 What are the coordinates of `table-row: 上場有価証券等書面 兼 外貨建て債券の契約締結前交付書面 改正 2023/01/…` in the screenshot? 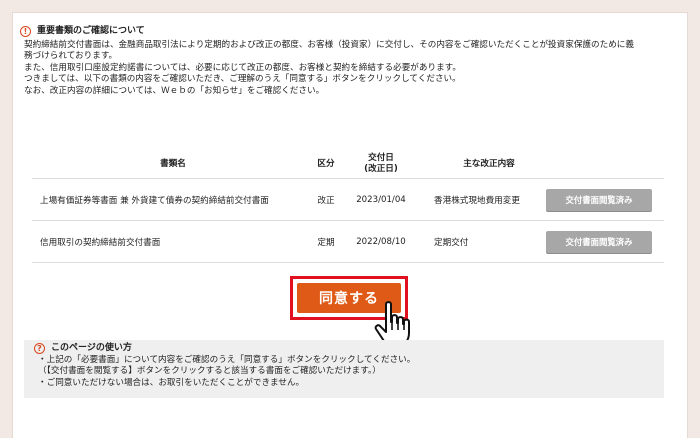 It's located at (348, 199).